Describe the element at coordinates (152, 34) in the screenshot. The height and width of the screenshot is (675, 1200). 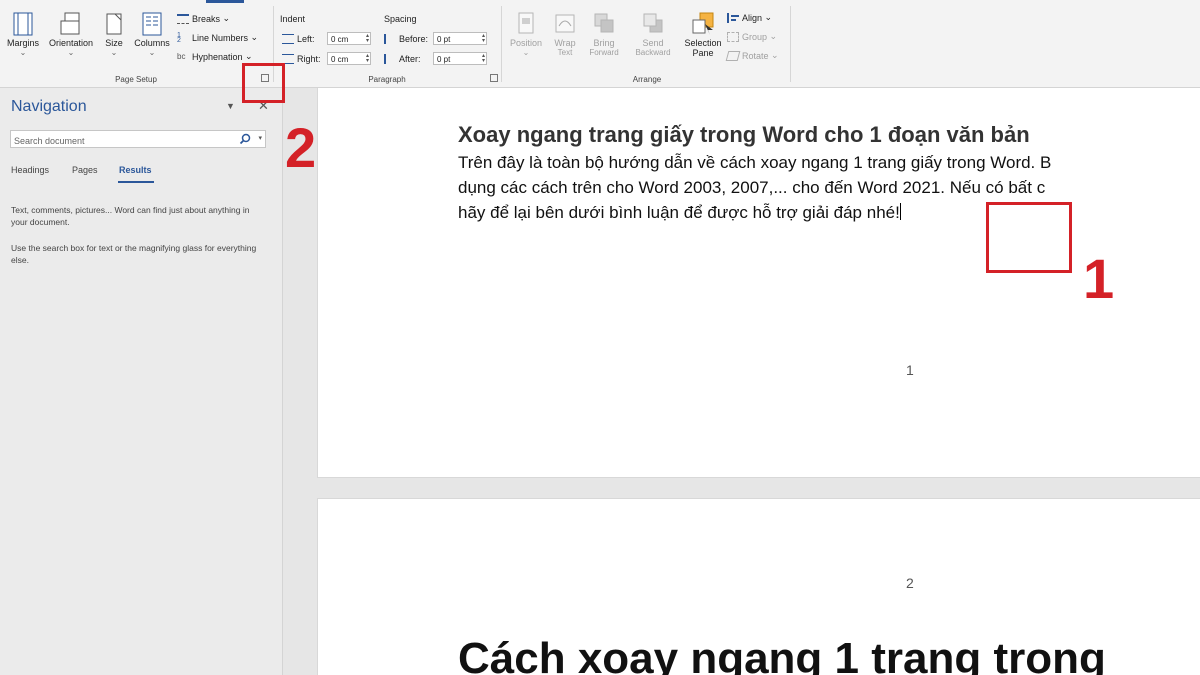
I see `columns-button: Columns ⌄` at that location.